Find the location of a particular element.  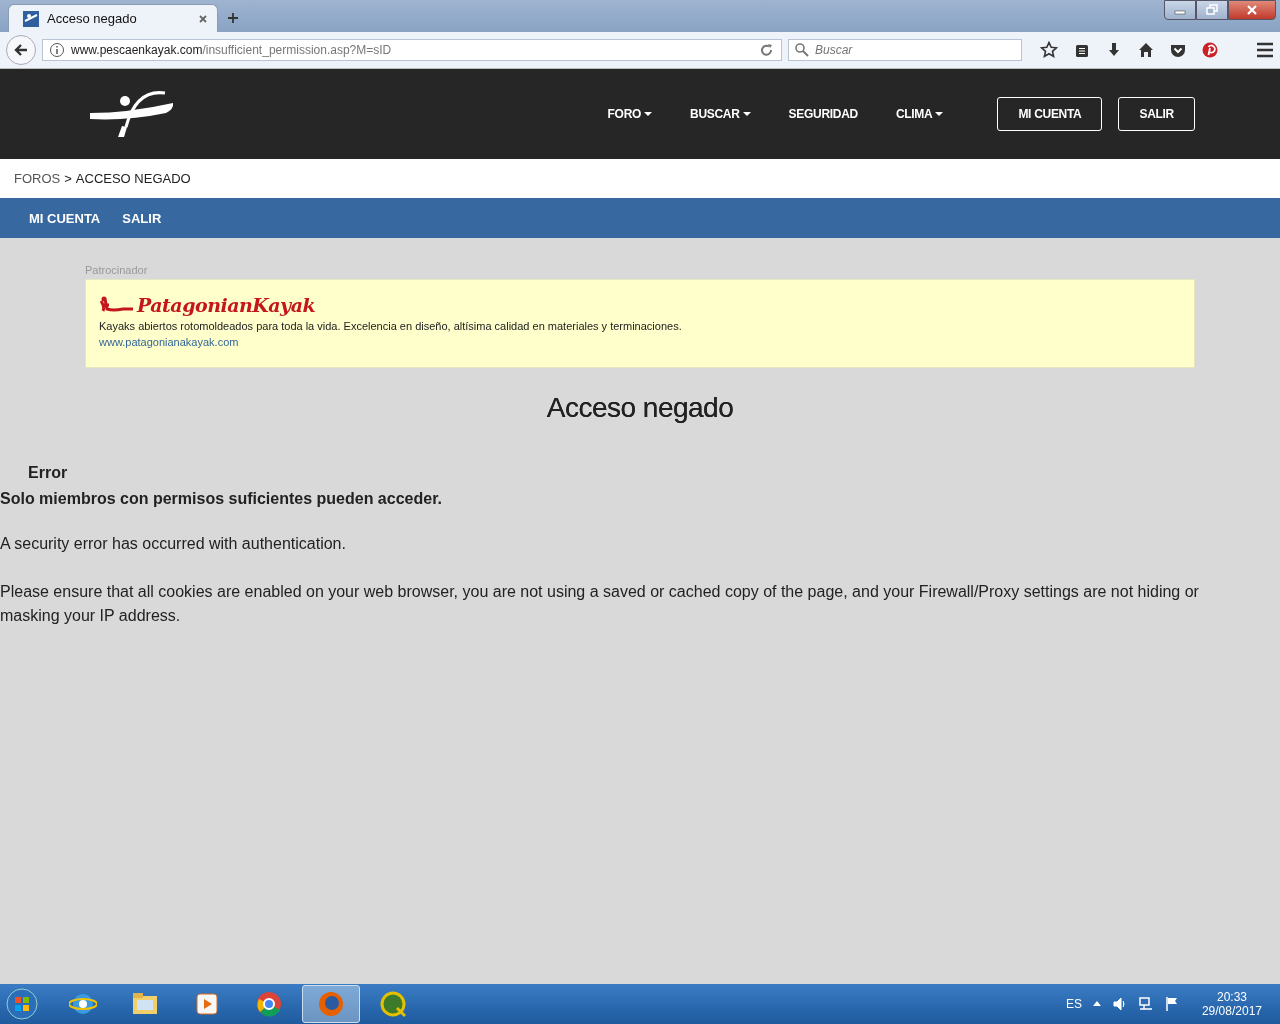

header-button: SALIR is located at coordinates (1156, 114).